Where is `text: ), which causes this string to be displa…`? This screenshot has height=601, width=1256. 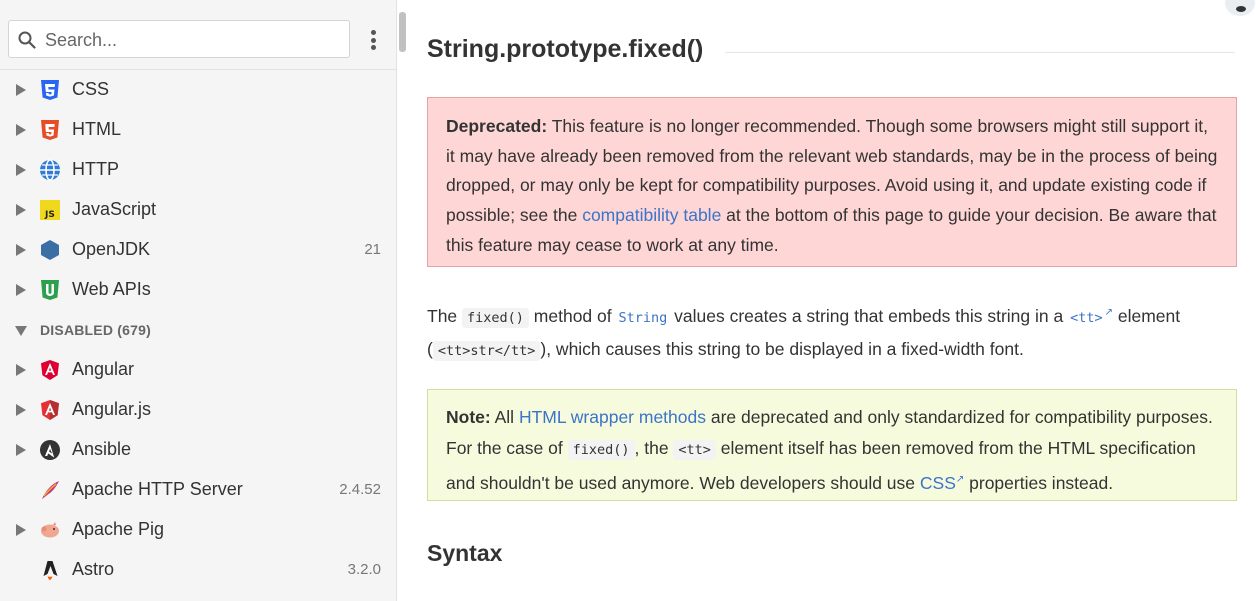 text: ), which causes this string to be displa… is located at coordinates (782, 349).